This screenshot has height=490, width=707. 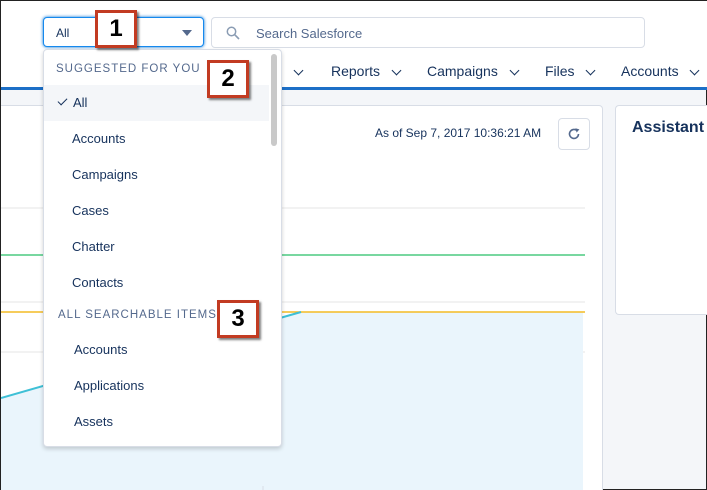 I want to click on assistant-title: Assistant, so click(x=668, y=127).